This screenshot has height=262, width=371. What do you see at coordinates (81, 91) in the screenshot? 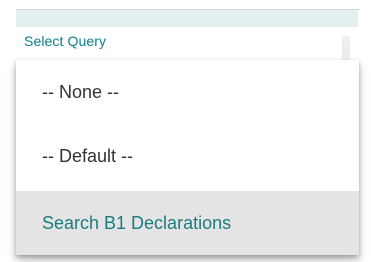
I see `option-label: -- None --` at bounding box center [81, 91].